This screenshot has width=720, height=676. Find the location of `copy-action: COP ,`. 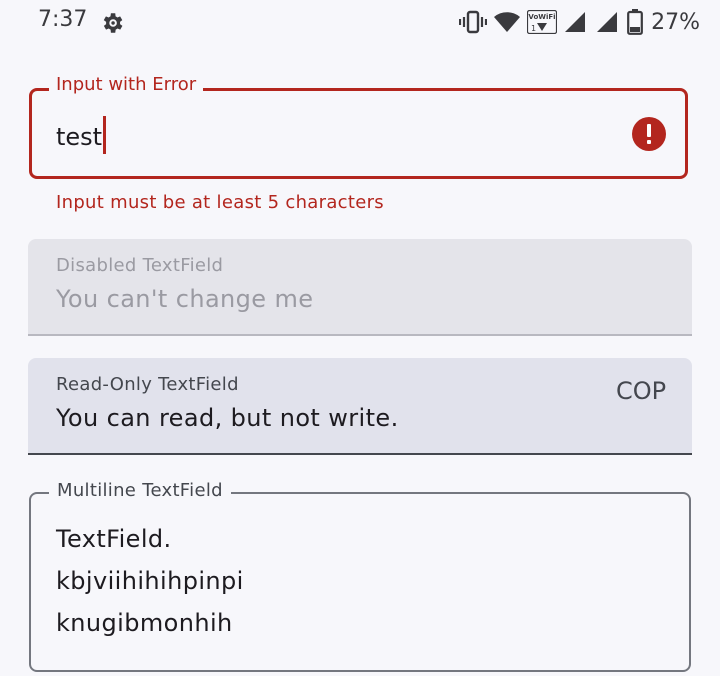

copy-action: COP , is located at coordinates (645, 402).